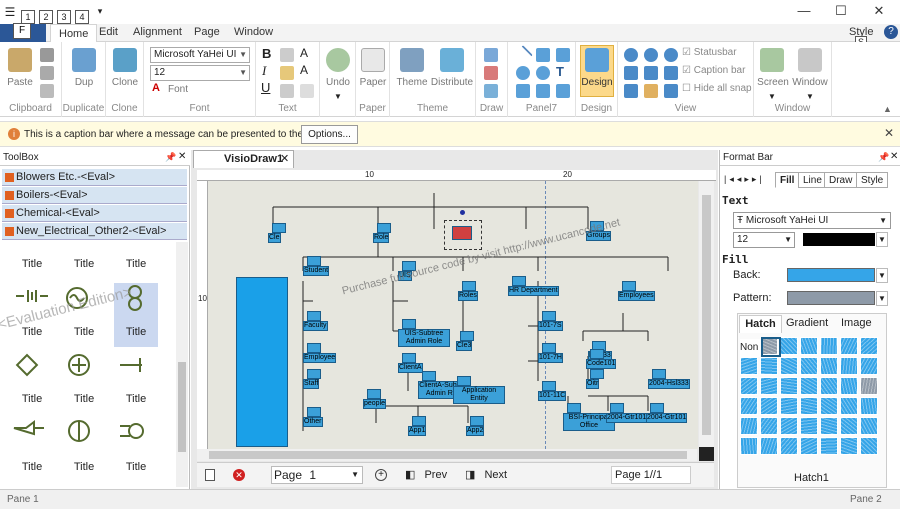 The width and height of the screenshot is (900, 509). What do you see at coordinates (262, 362) in the screenshot?
I see `large-shape` at bounding box center [262, 362].